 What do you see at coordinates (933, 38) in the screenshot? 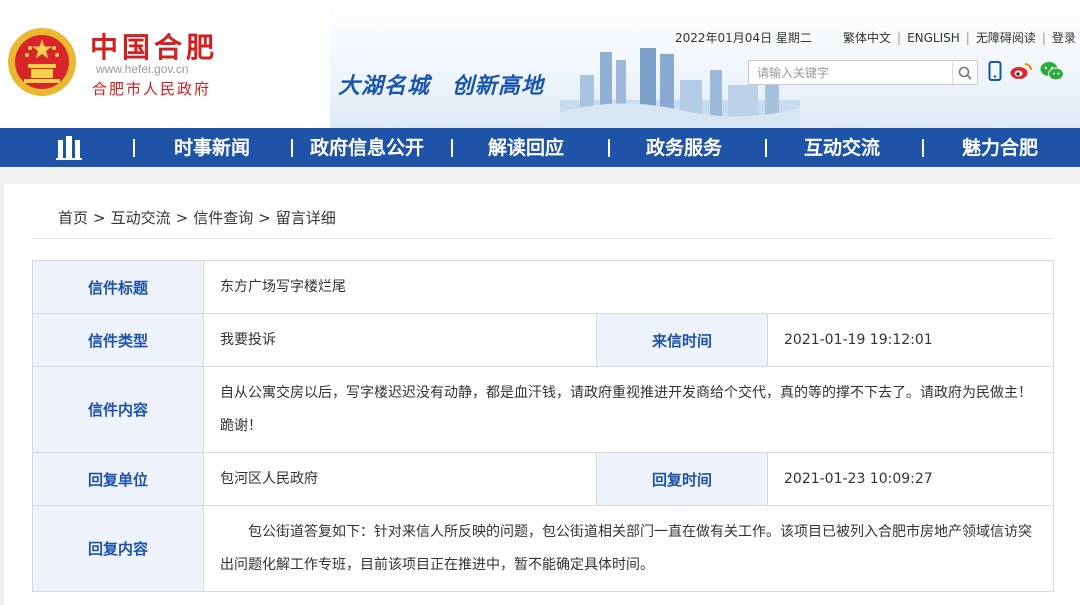
I see `english-link: ENGLISH` at bounding box center [933, 38].